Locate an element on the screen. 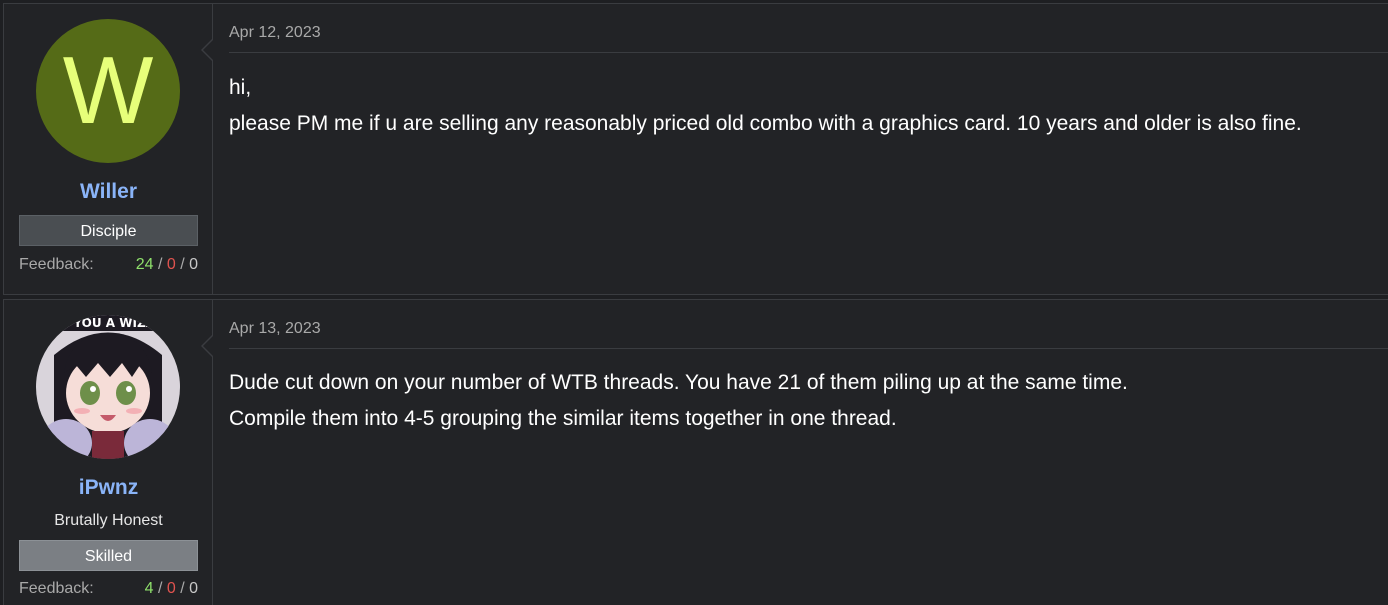  feedback-summary: Feedback: 4 / 0 / 0 is located at coordinates (108, 589).